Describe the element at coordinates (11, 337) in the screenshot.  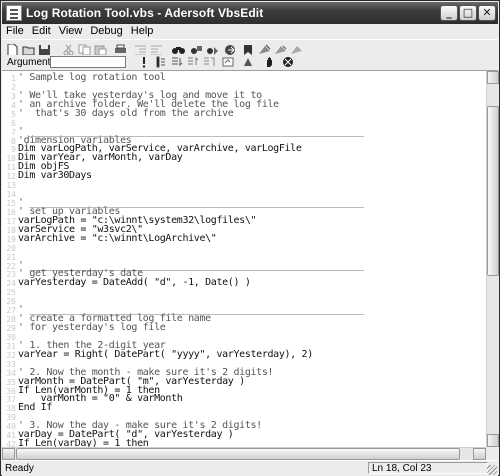
I see `line-number: 30` at that location.